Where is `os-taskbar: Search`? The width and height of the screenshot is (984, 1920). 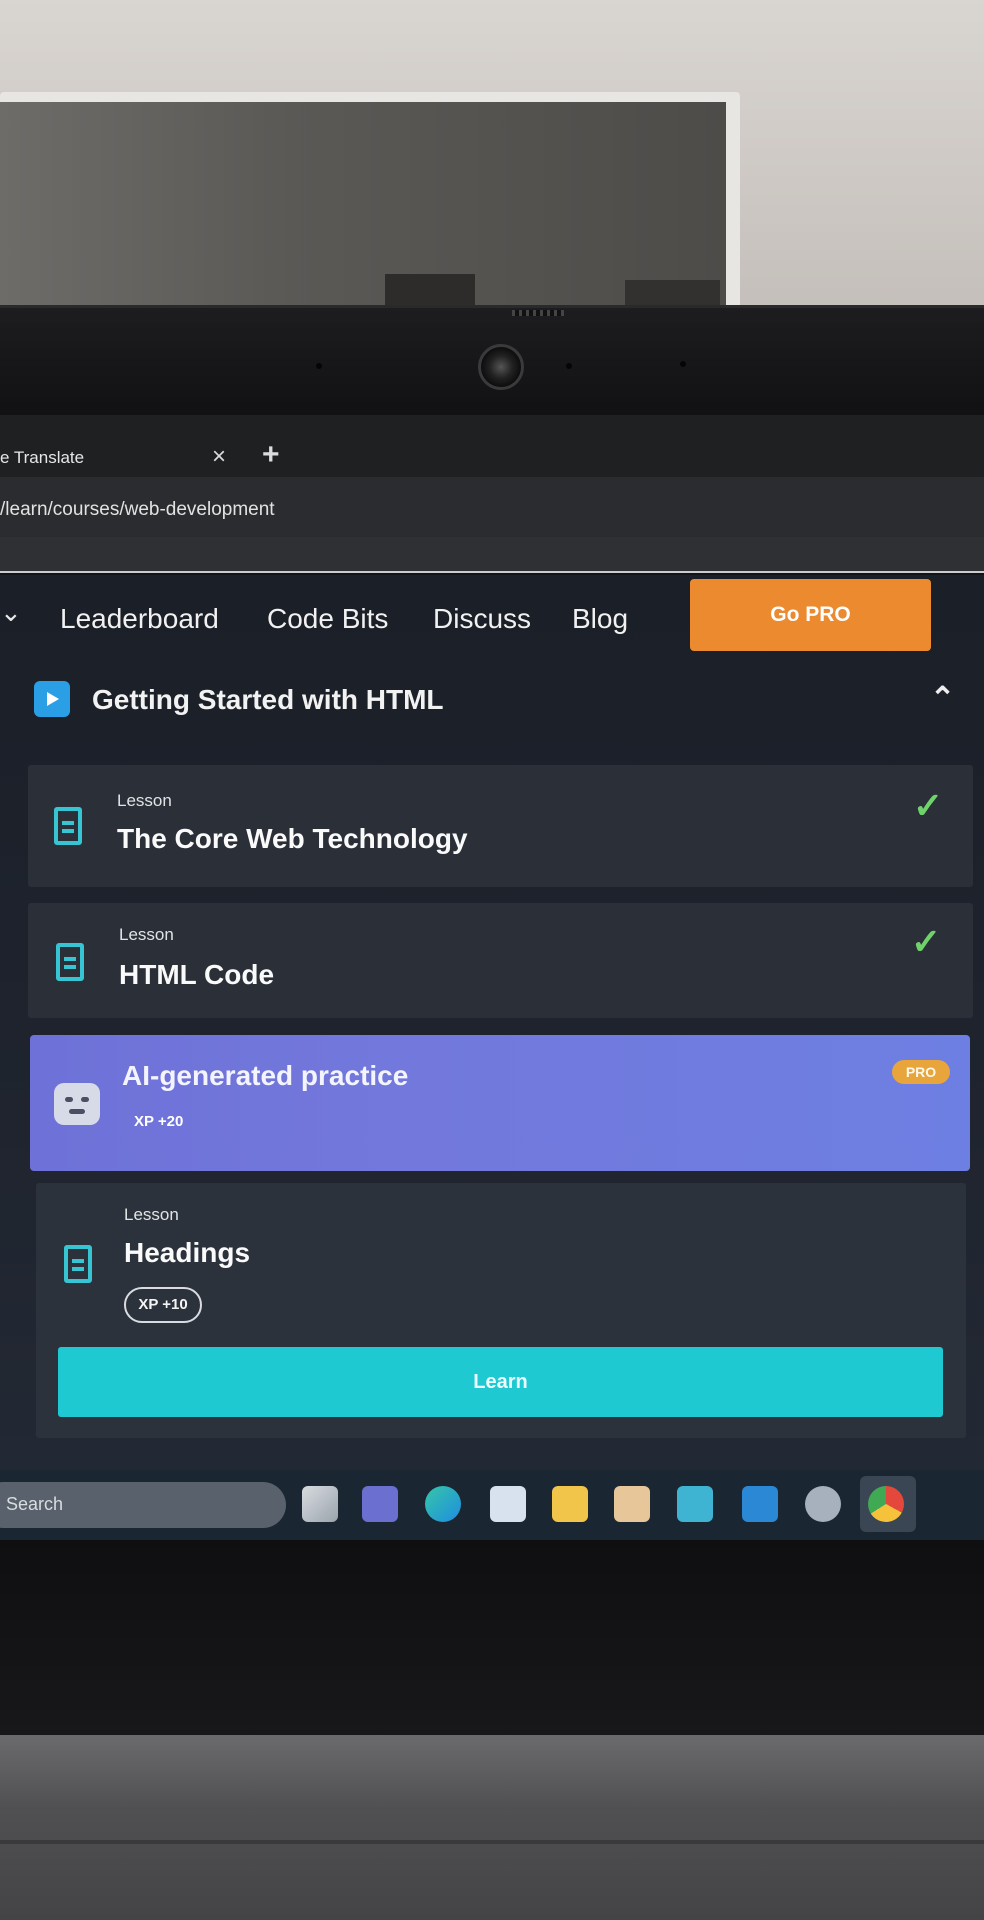 os-taskbar: Search is located at coordinates (492, 1505).